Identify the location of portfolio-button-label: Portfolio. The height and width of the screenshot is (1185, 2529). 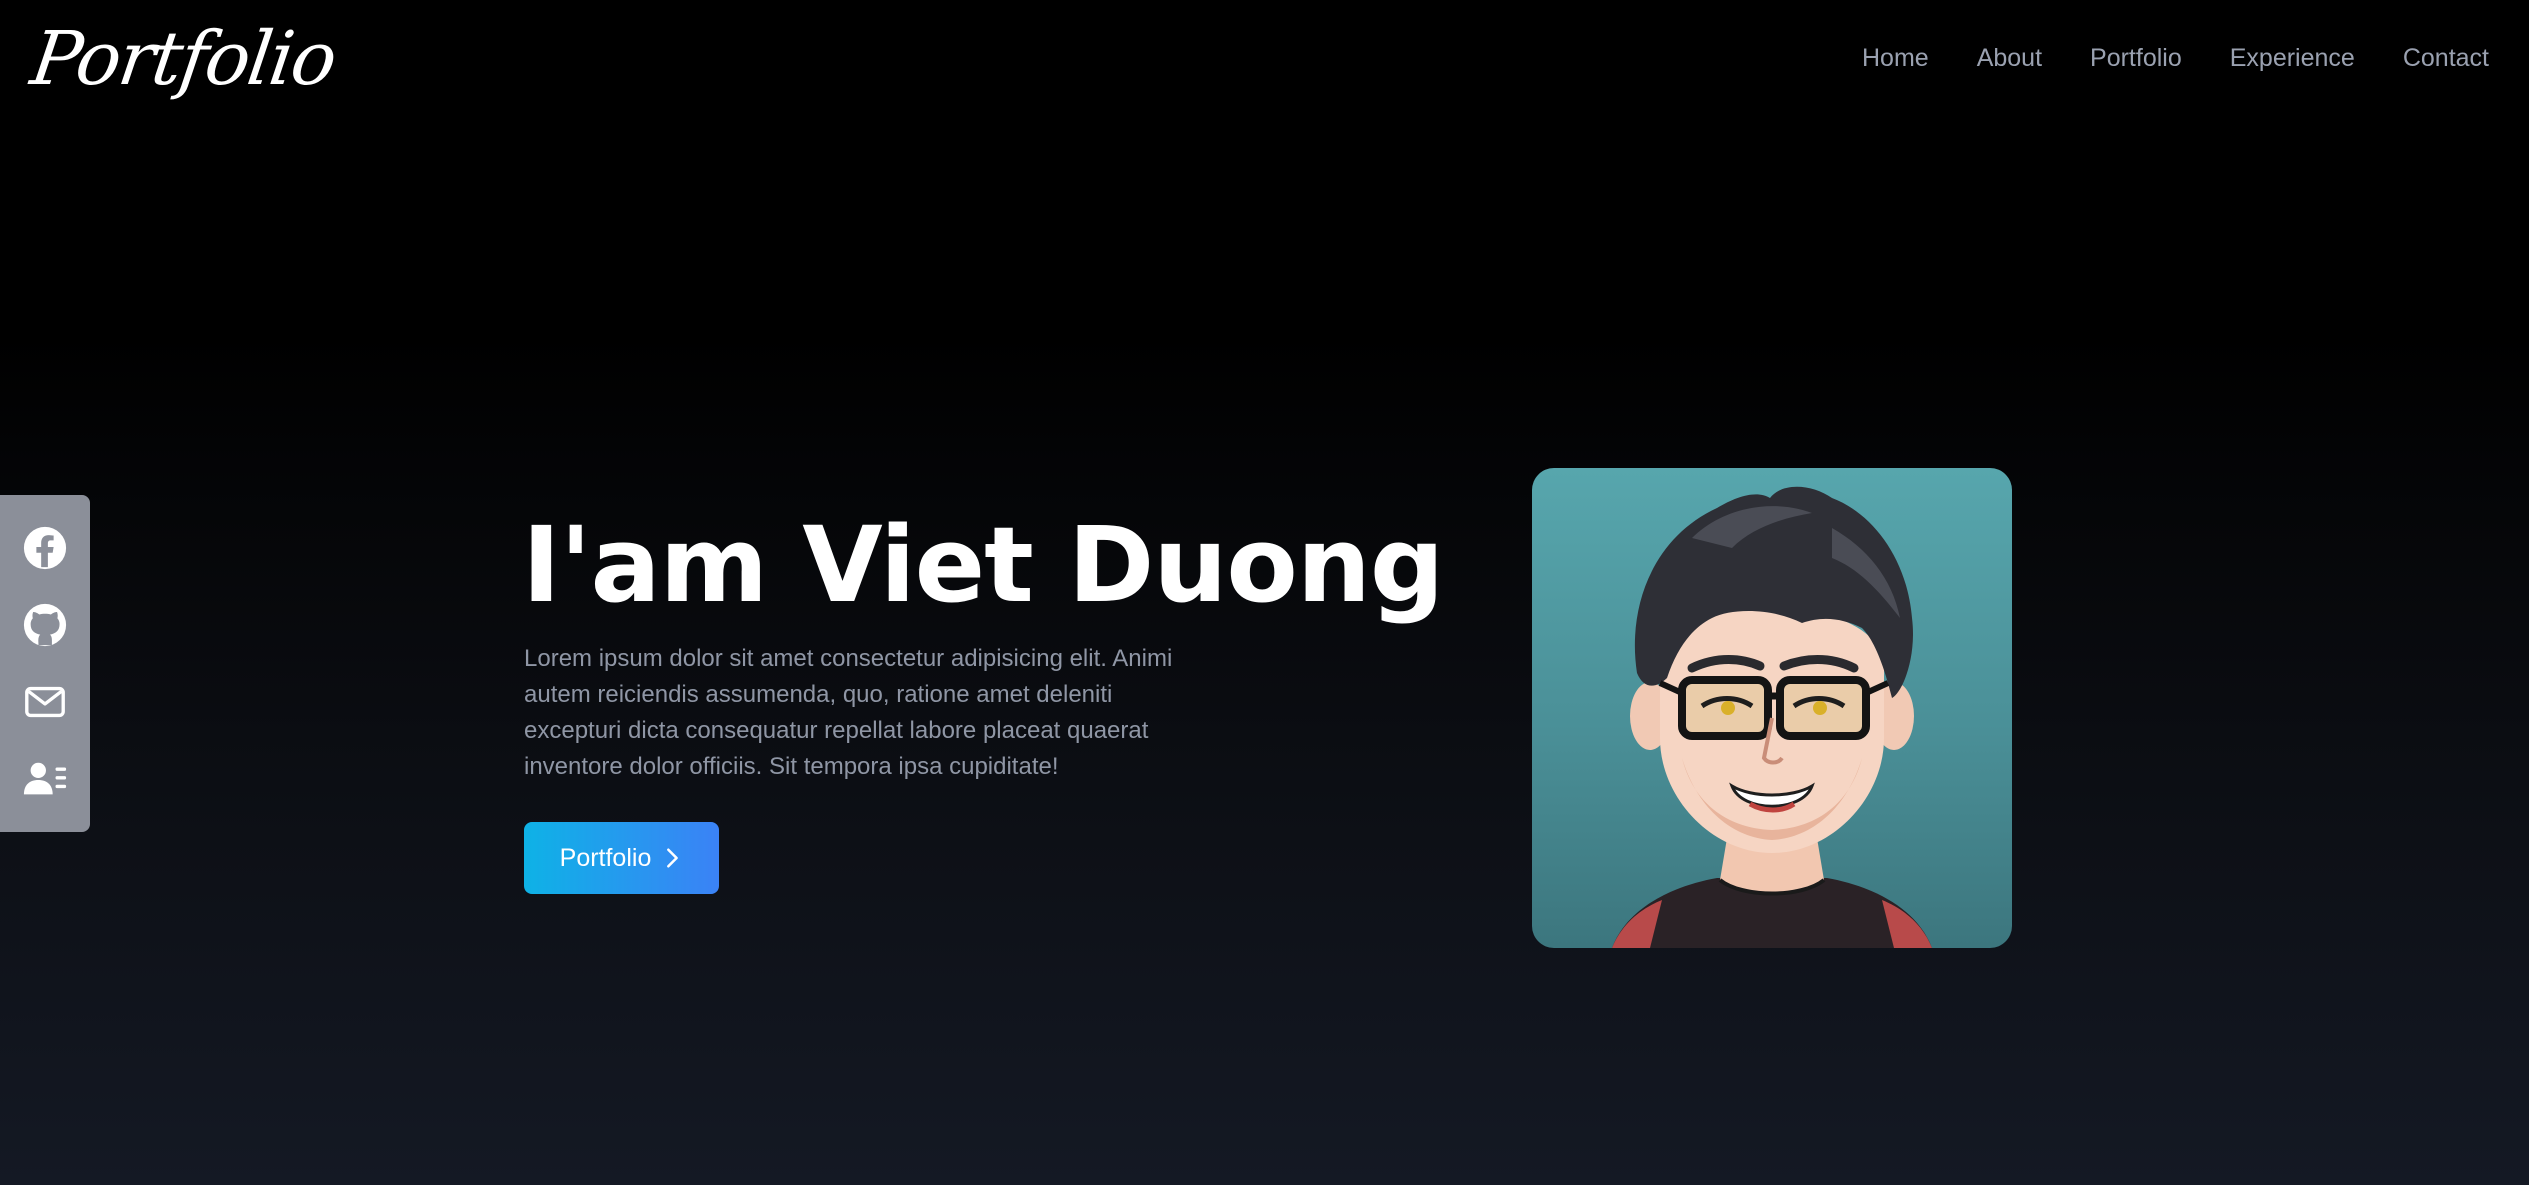
(605, 857).